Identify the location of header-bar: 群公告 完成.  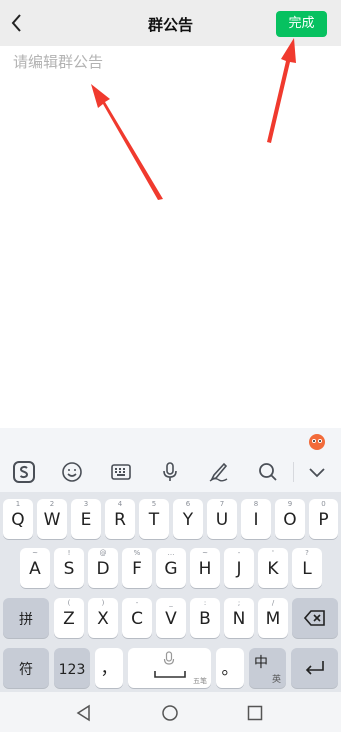
(170, 23).